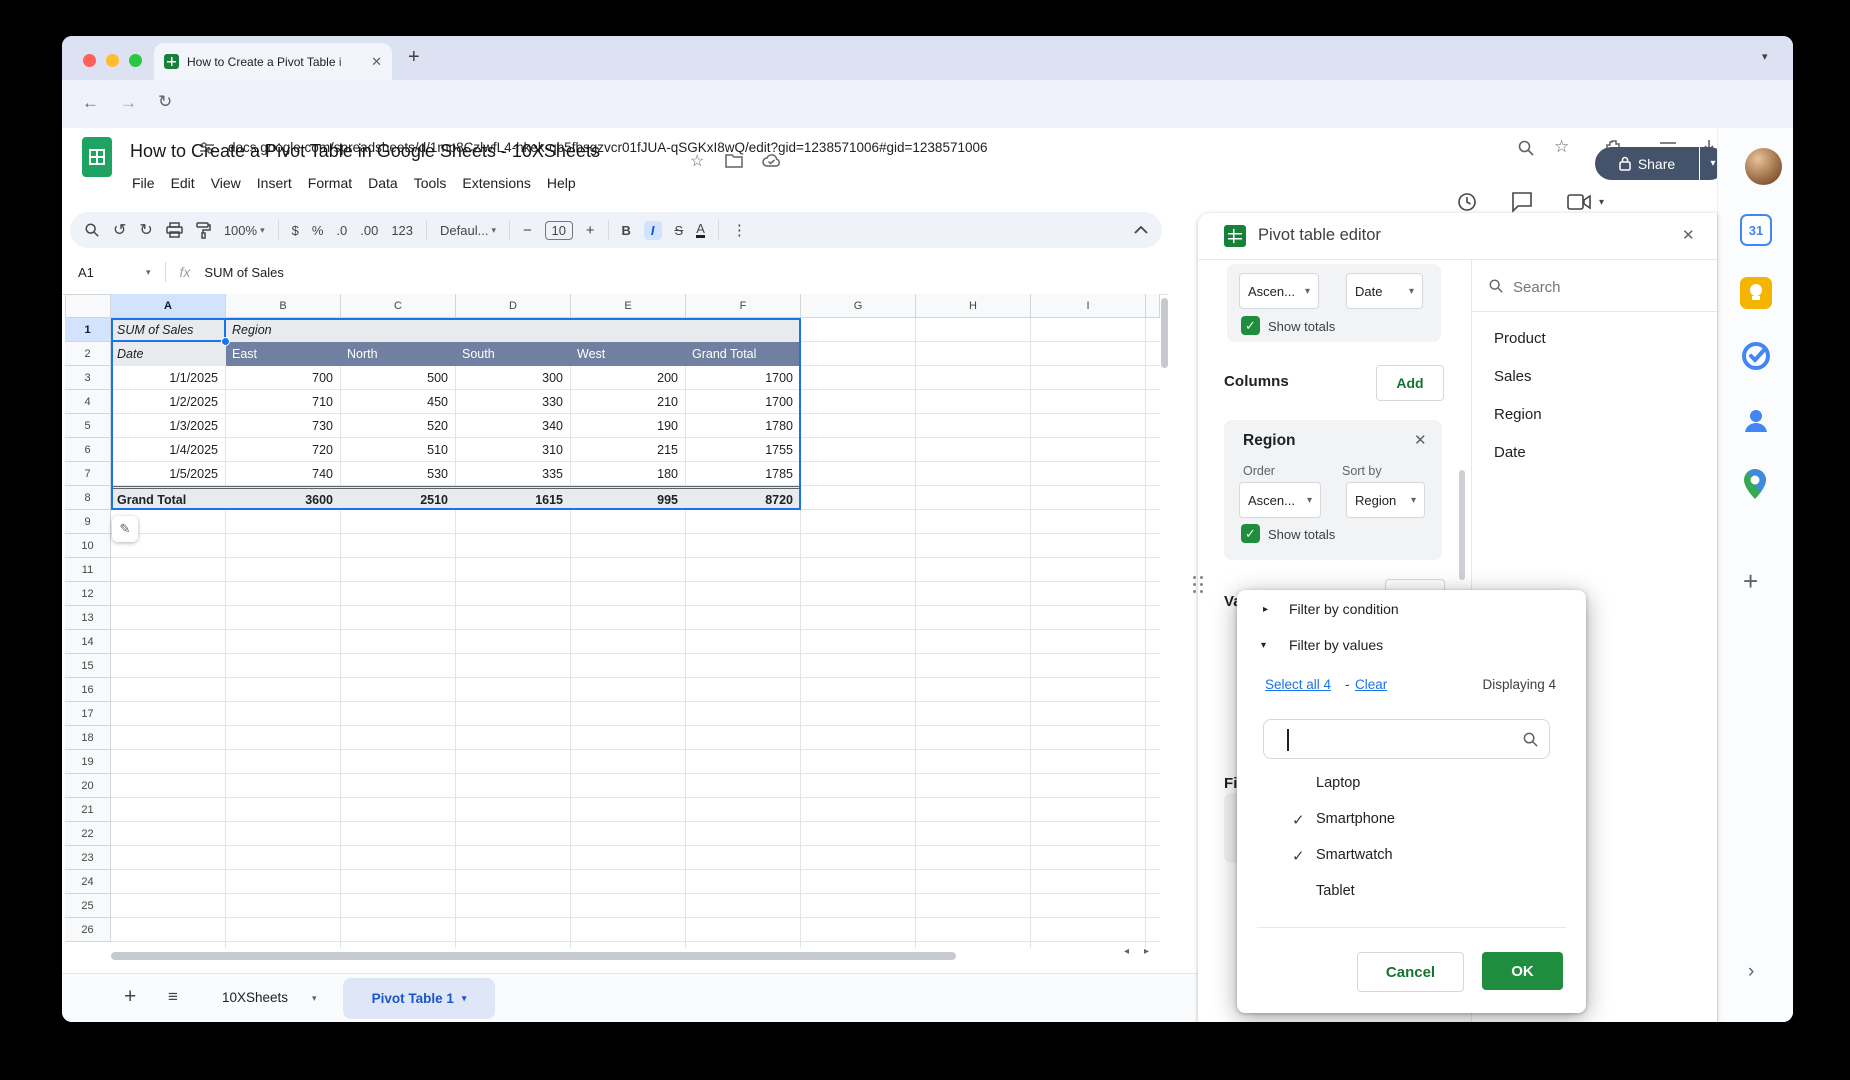 The image size is (1850, 1080). Describe the element at coordinates (700, 230) in the screenshot. I see `text-color-button: A` at that location.